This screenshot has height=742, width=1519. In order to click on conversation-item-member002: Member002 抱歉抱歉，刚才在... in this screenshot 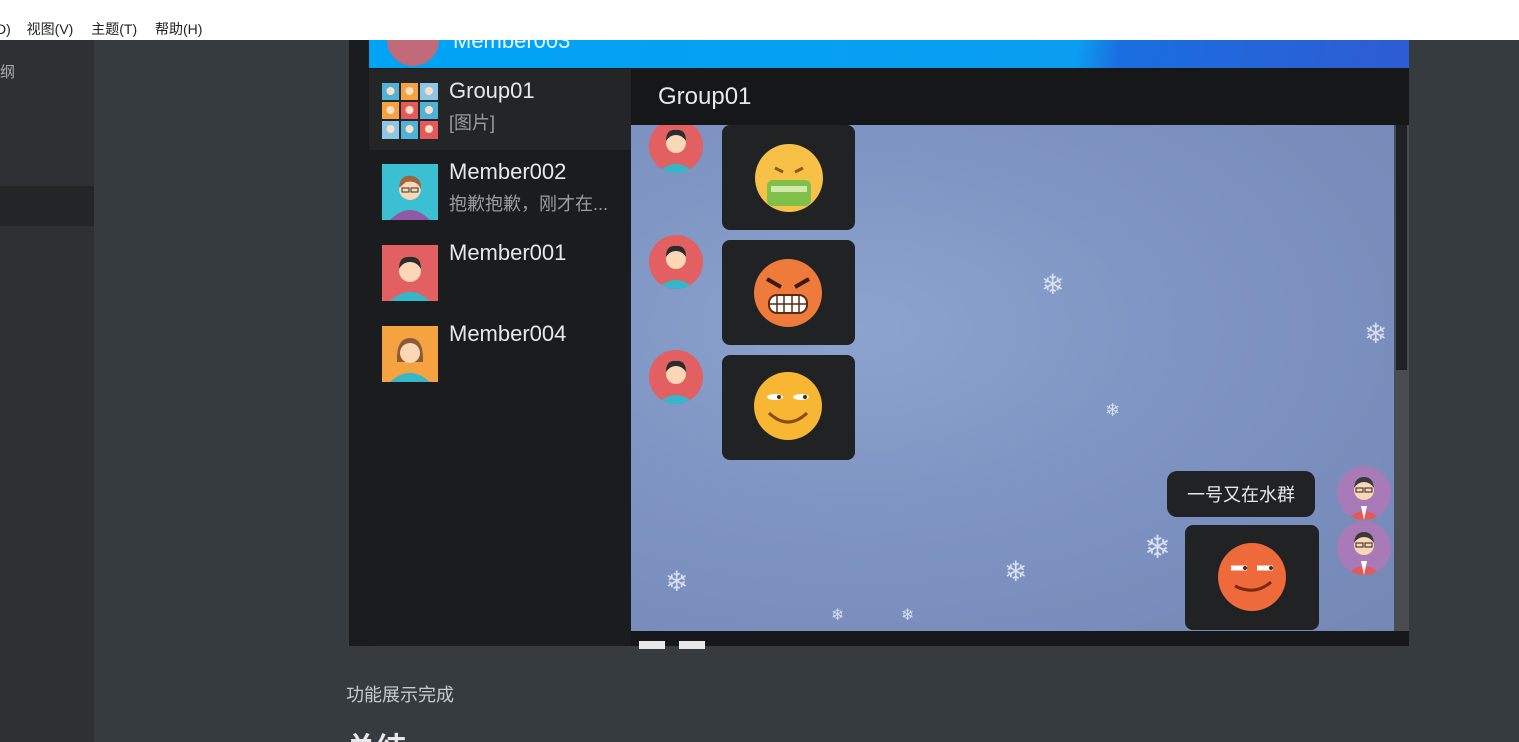, I will do `click(500, 190)`.